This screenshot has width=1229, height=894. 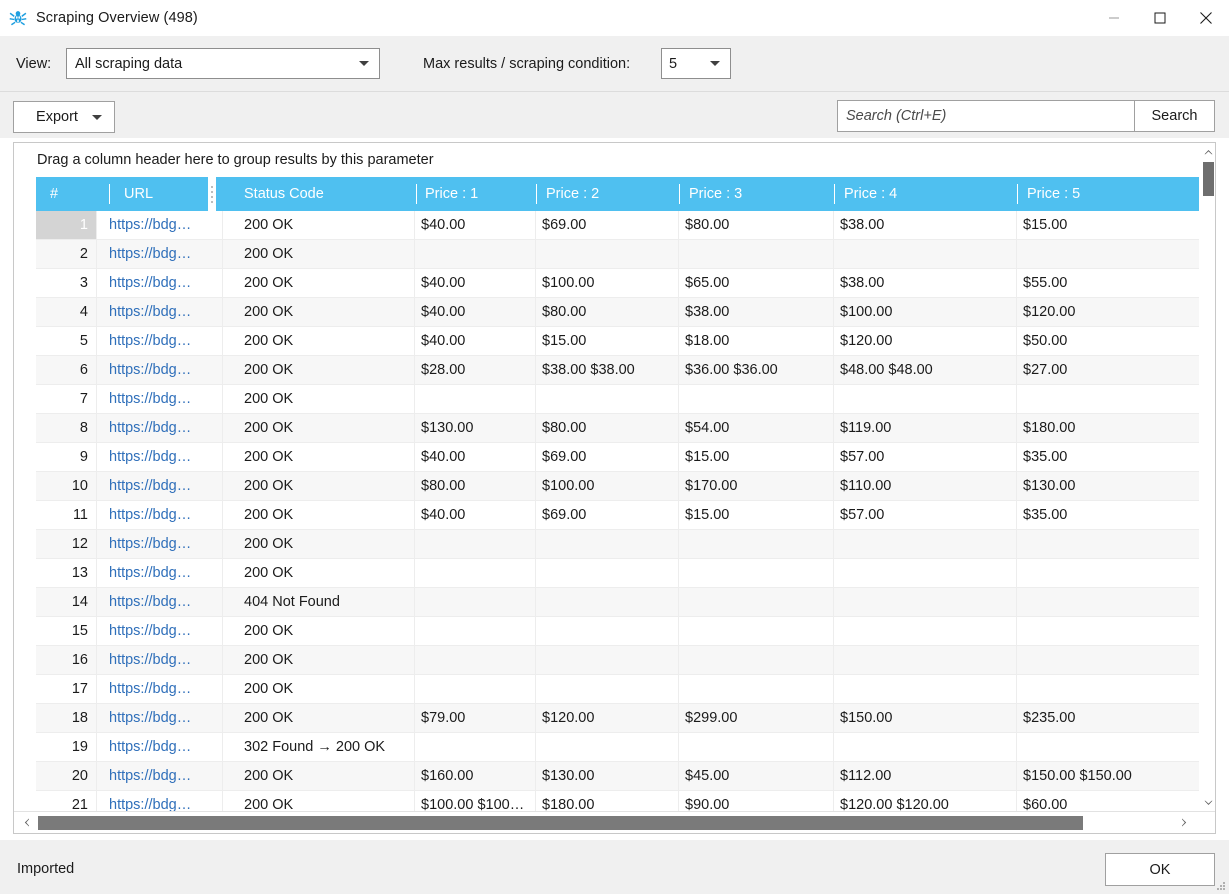 I want to click on table-row: 16 https://bdg… 200 OK, so click(x=618, y=660).